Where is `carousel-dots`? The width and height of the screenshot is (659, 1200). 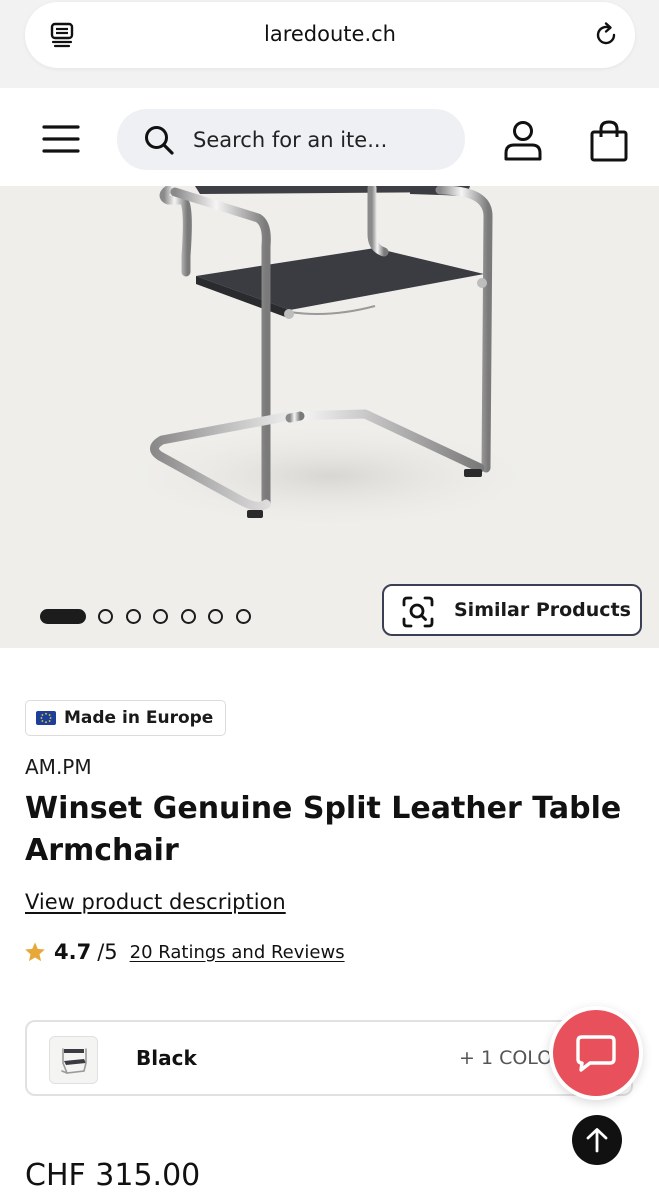 carousel-dots is located at coordinates (151, 616).